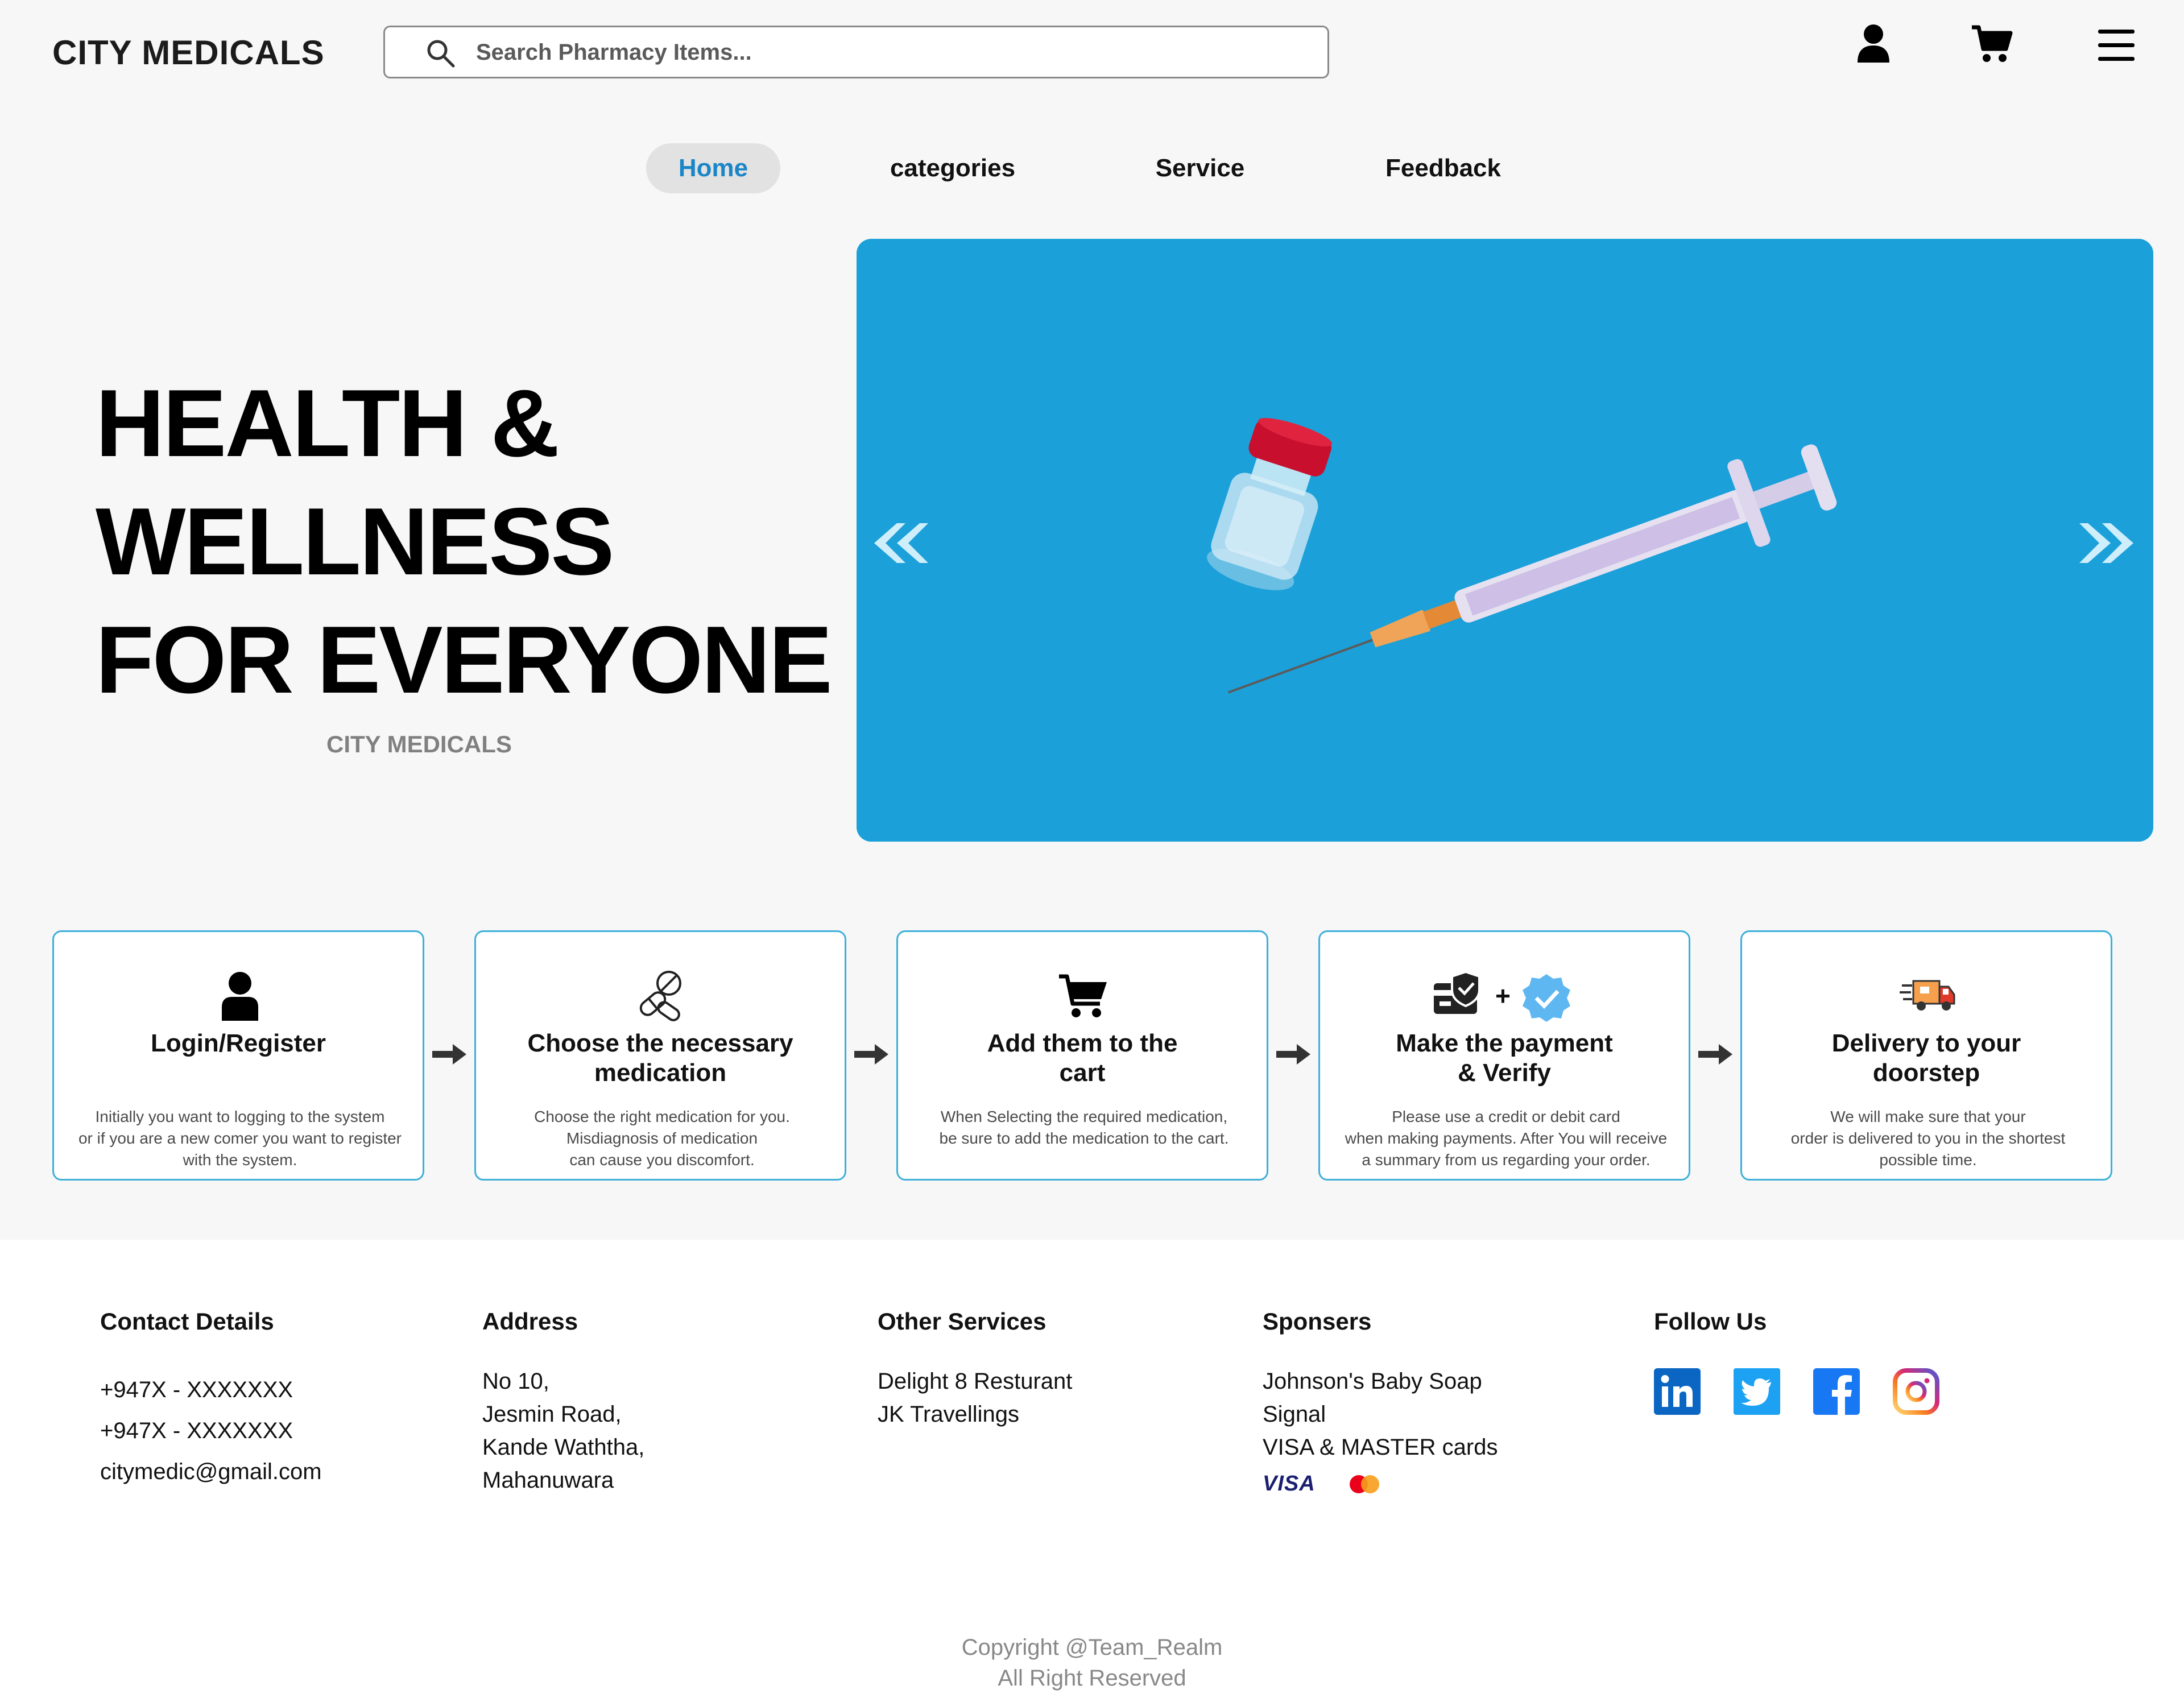  Describe the element at coordinates (1084, 1116) in the screenshot. I see `step-desc-line: When Selecting the required medication,` at that location.